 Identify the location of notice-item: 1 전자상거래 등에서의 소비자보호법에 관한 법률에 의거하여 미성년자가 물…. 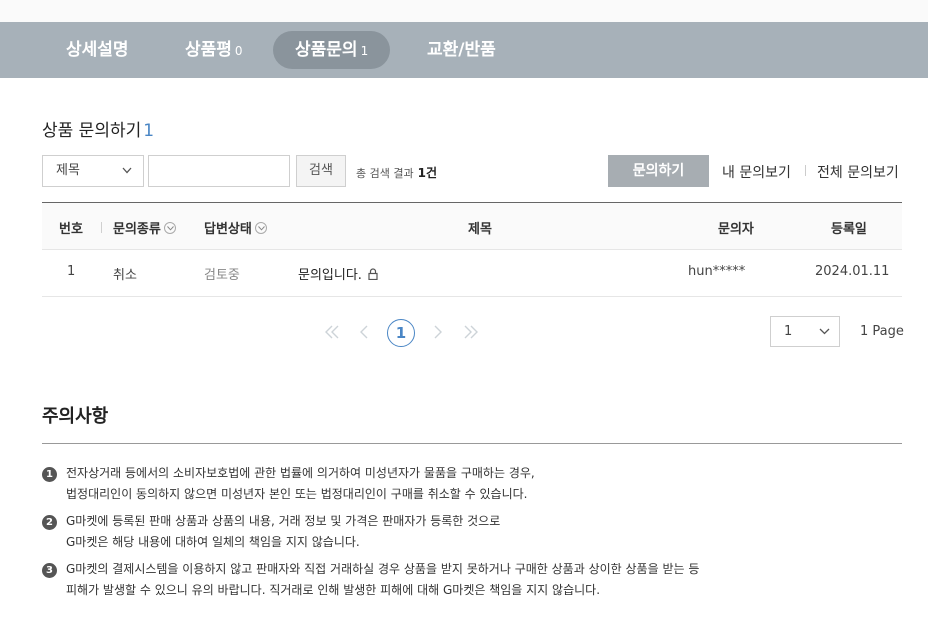
(288, 484).